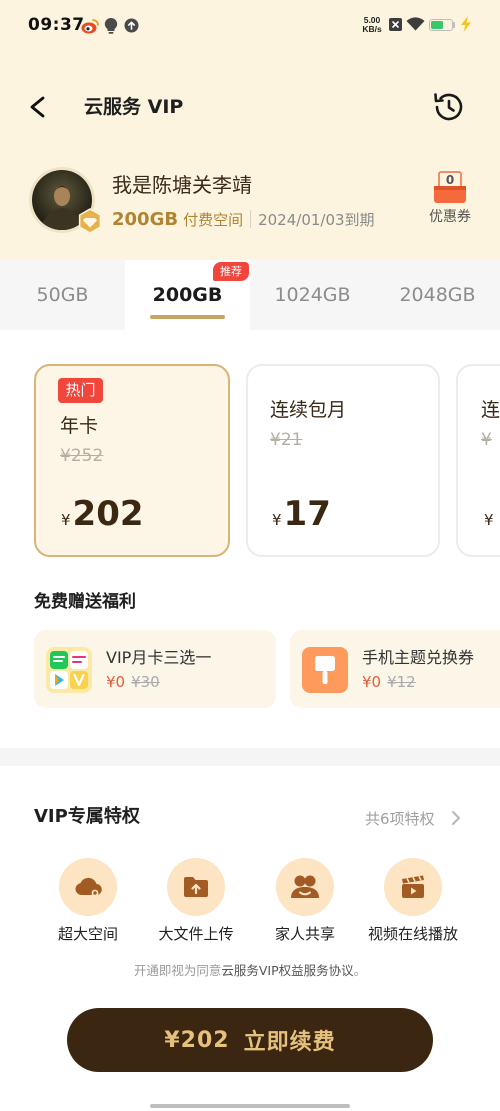 The height and width of the screenshot is (1111, 500). Describe the element at coordinates (131, 25) in the screenshot. I see `upload-circle-icon` at that location.